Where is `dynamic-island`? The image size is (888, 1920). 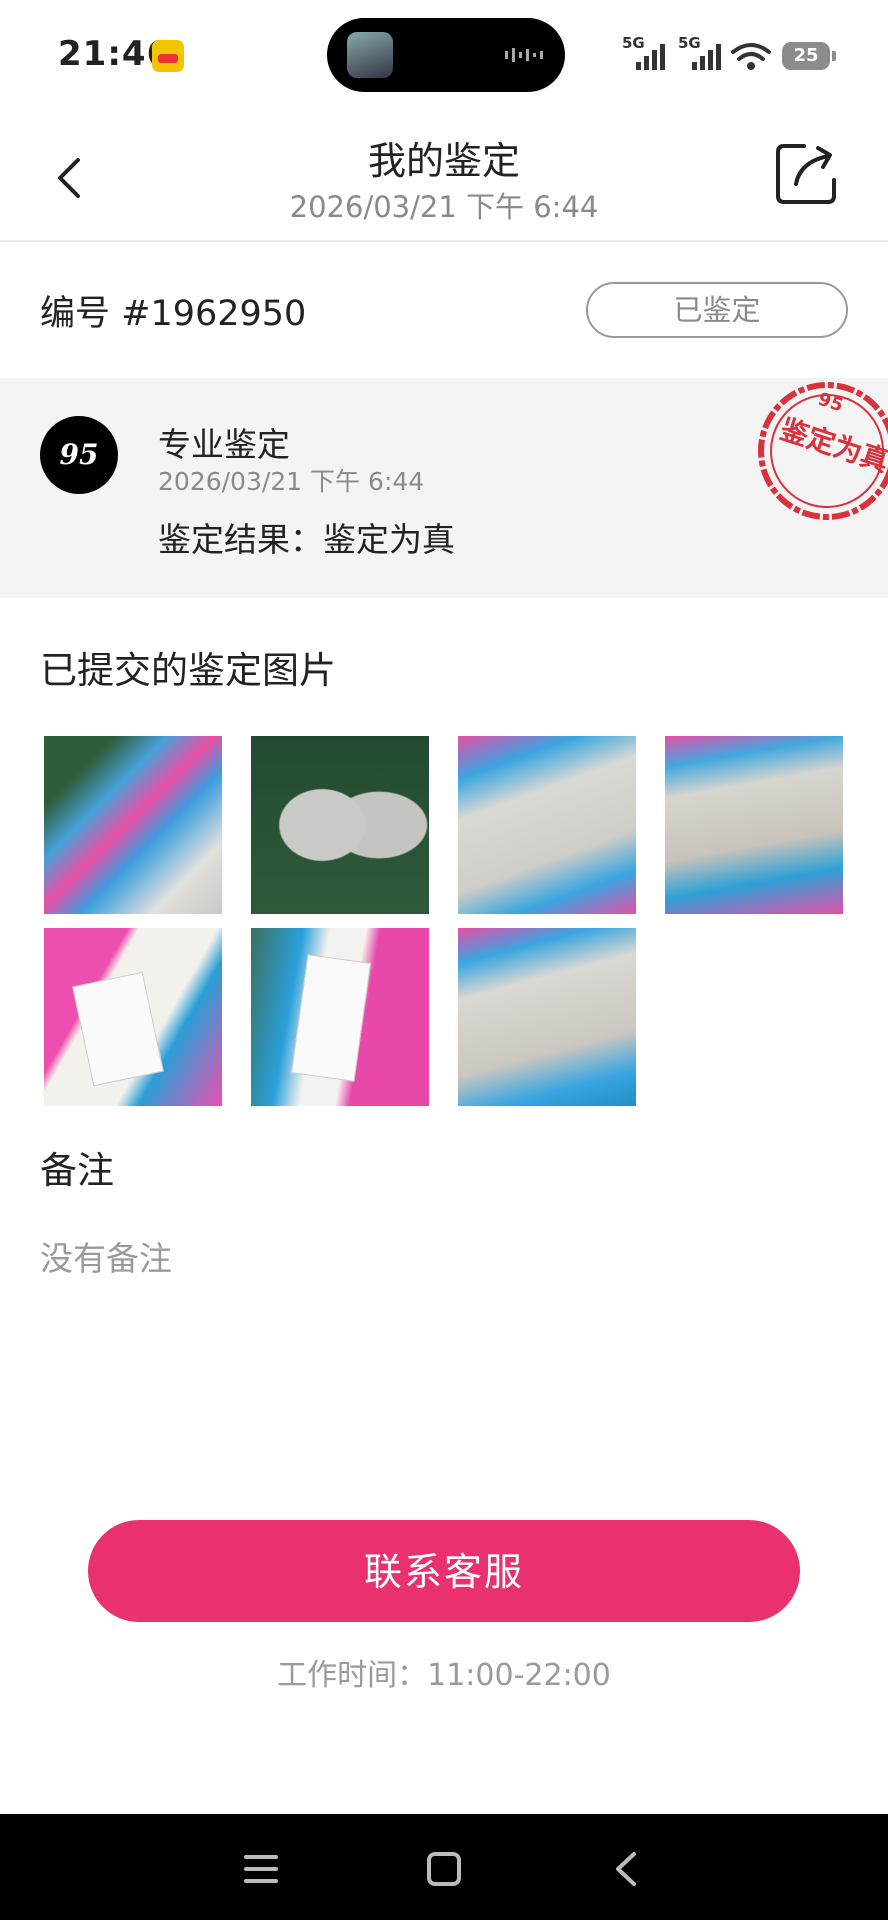
dynamic-island is located at coordinates (446, 55).